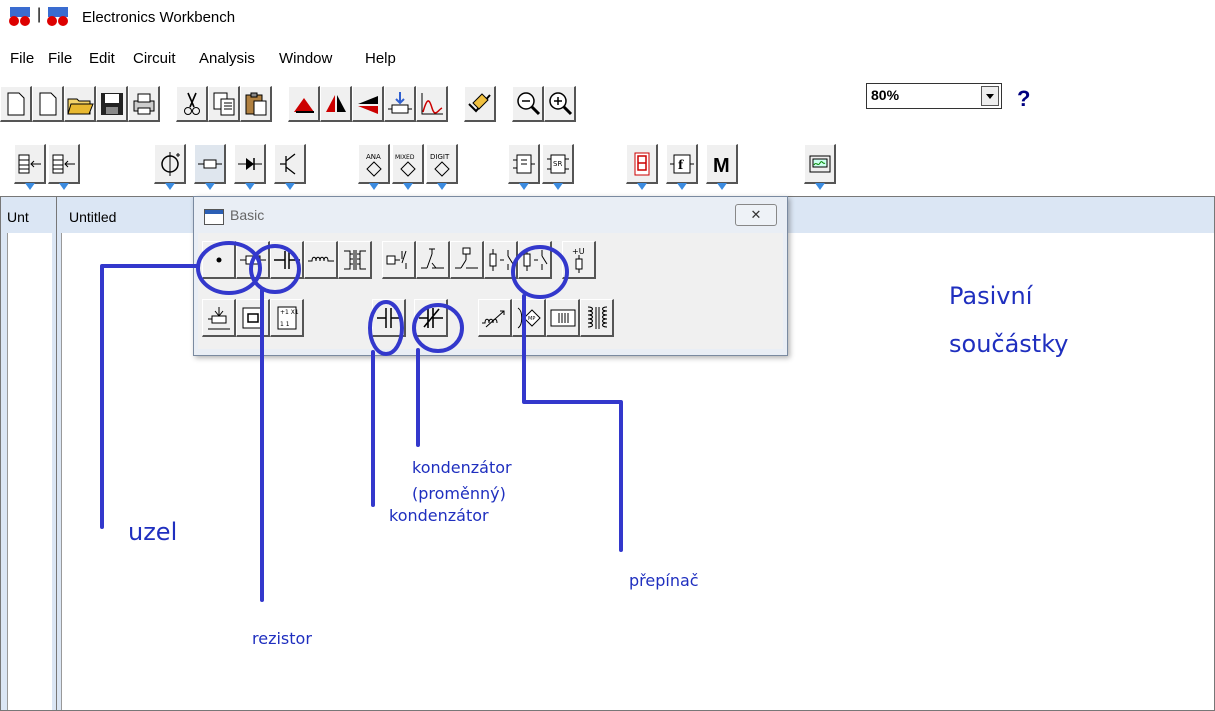 This screenshot has height=711, width=1215. I want to click on print-button, so click(144, 104).